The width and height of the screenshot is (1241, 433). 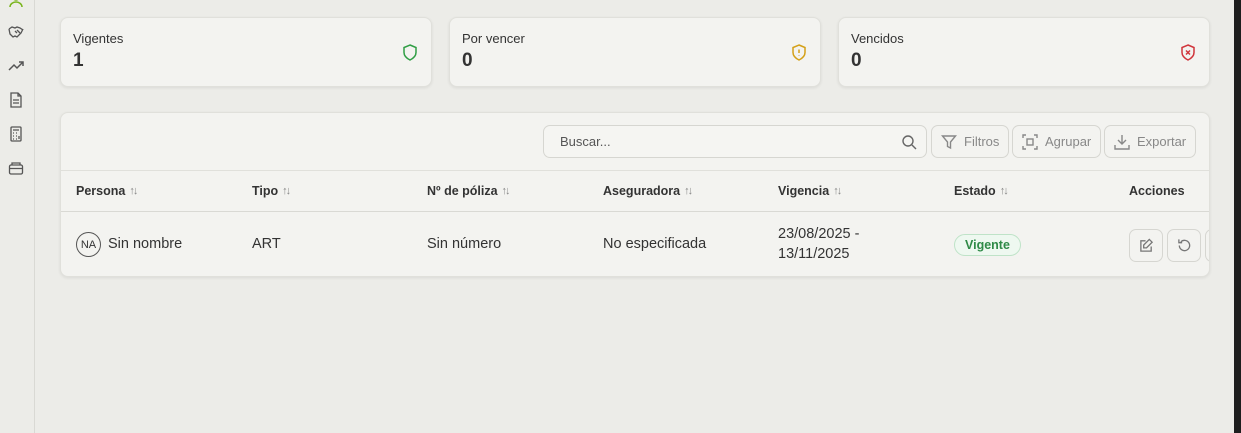 I want to click on search-box, so click(x=735, y=141).